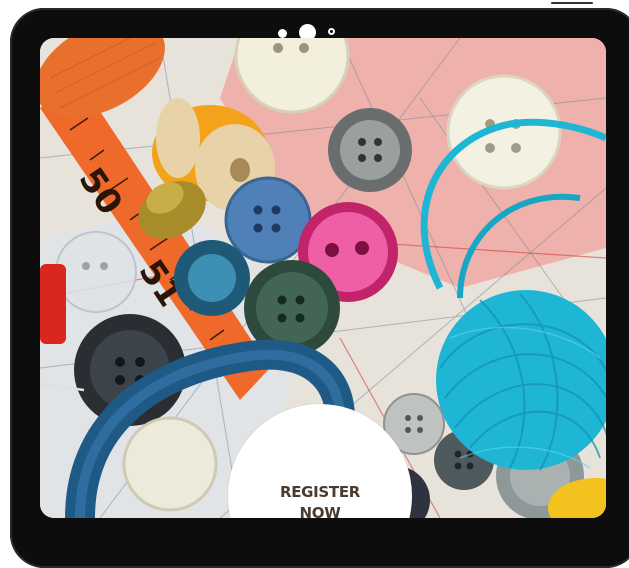  What do you see at coordinates (572, 3) in the screenshot?
I see `top-divider-line` at bounding box center [572, 3].